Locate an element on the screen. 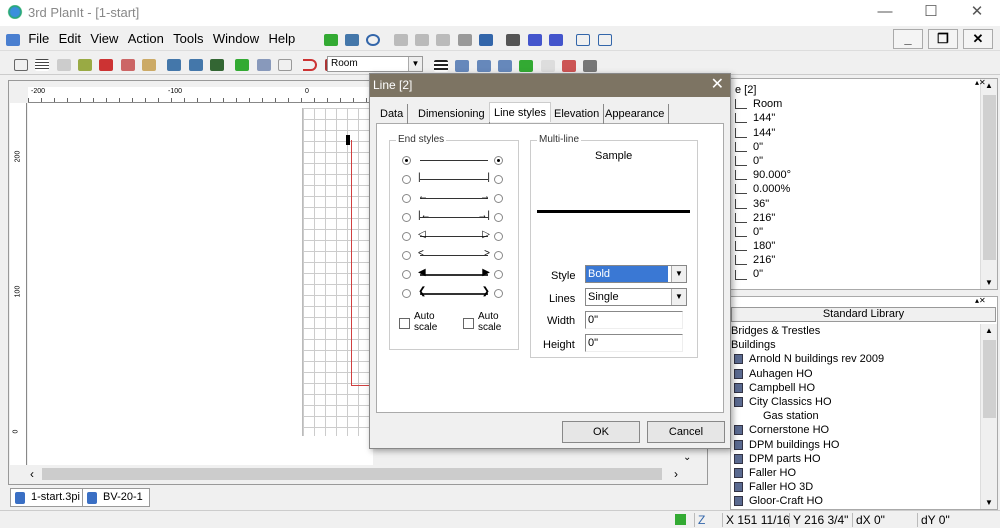  mdi-close-button: ✕ is located at coordinates (978, 39).